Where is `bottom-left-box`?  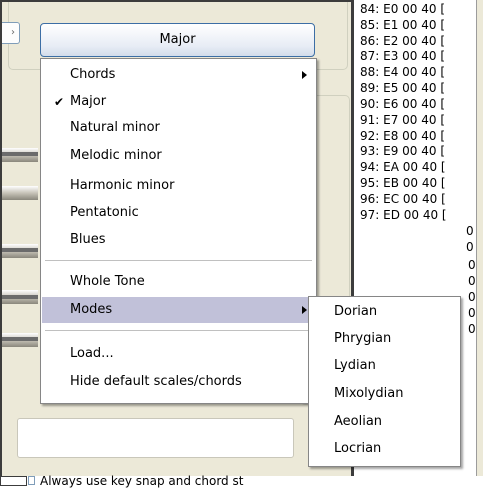
bottom-left-box is located at coordinates (13, 481).